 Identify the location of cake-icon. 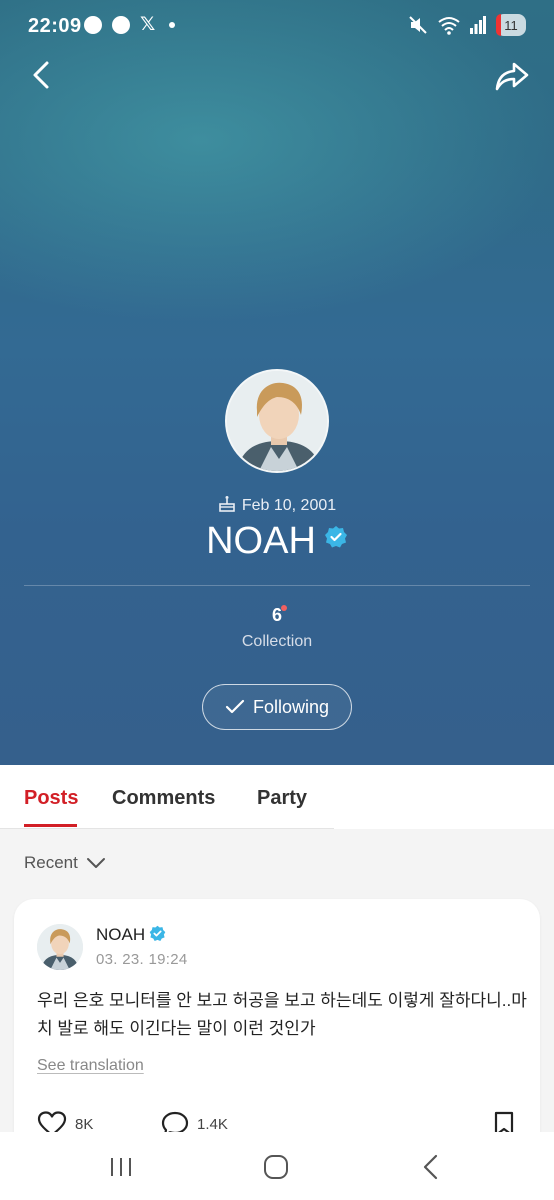
(227, 504).